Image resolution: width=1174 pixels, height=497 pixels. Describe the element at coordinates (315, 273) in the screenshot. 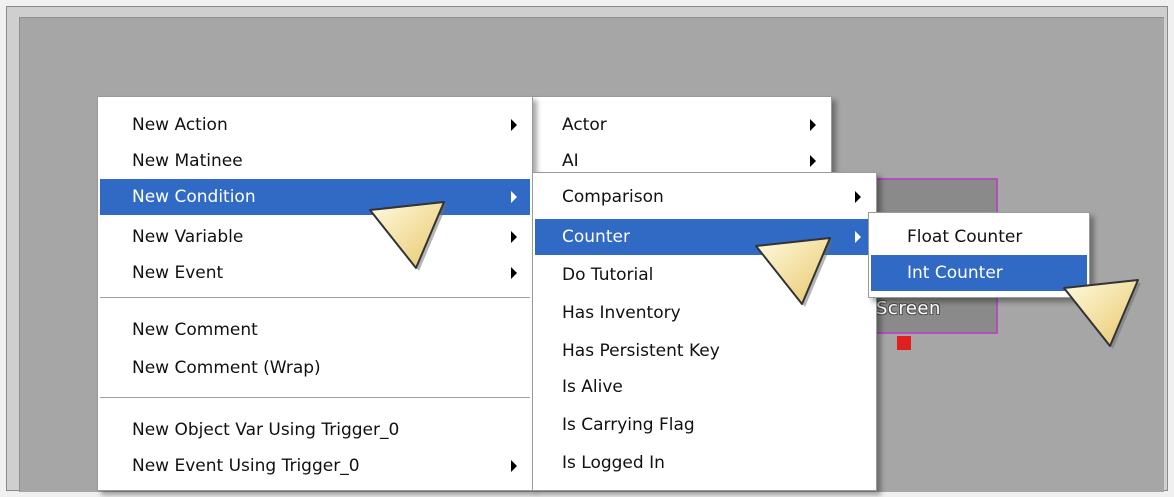

I see `menu-item-new-event: New Event` at that location.